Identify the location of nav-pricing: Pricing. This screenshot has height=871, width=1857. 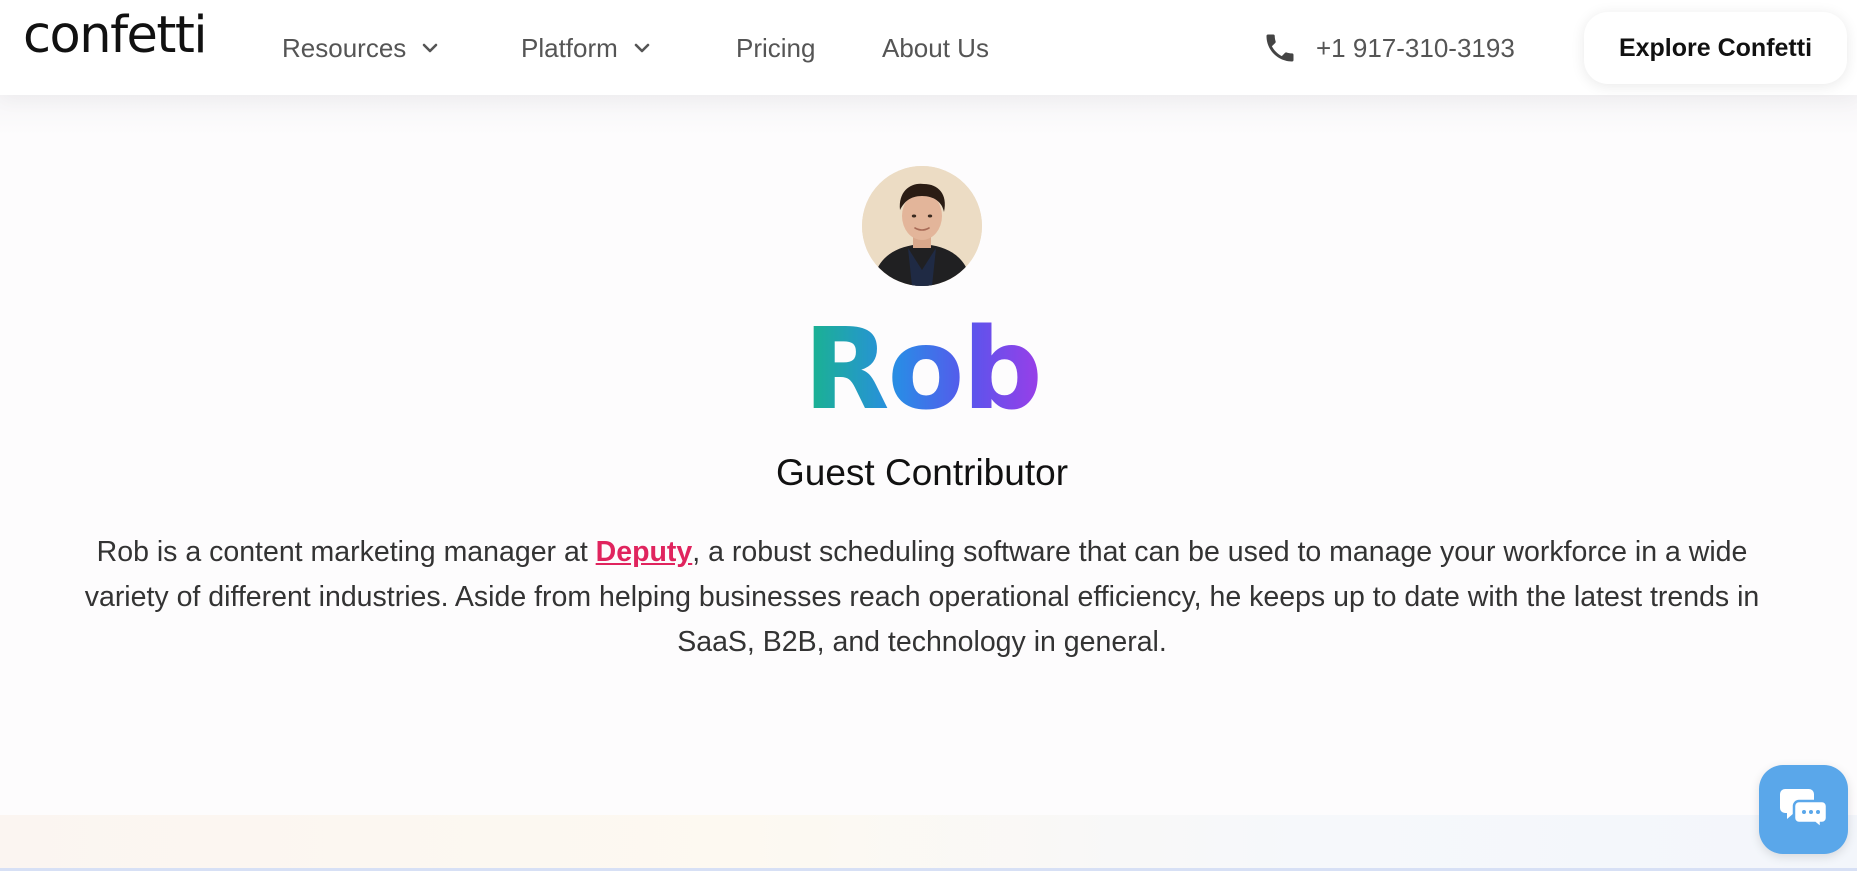
(775, 48).